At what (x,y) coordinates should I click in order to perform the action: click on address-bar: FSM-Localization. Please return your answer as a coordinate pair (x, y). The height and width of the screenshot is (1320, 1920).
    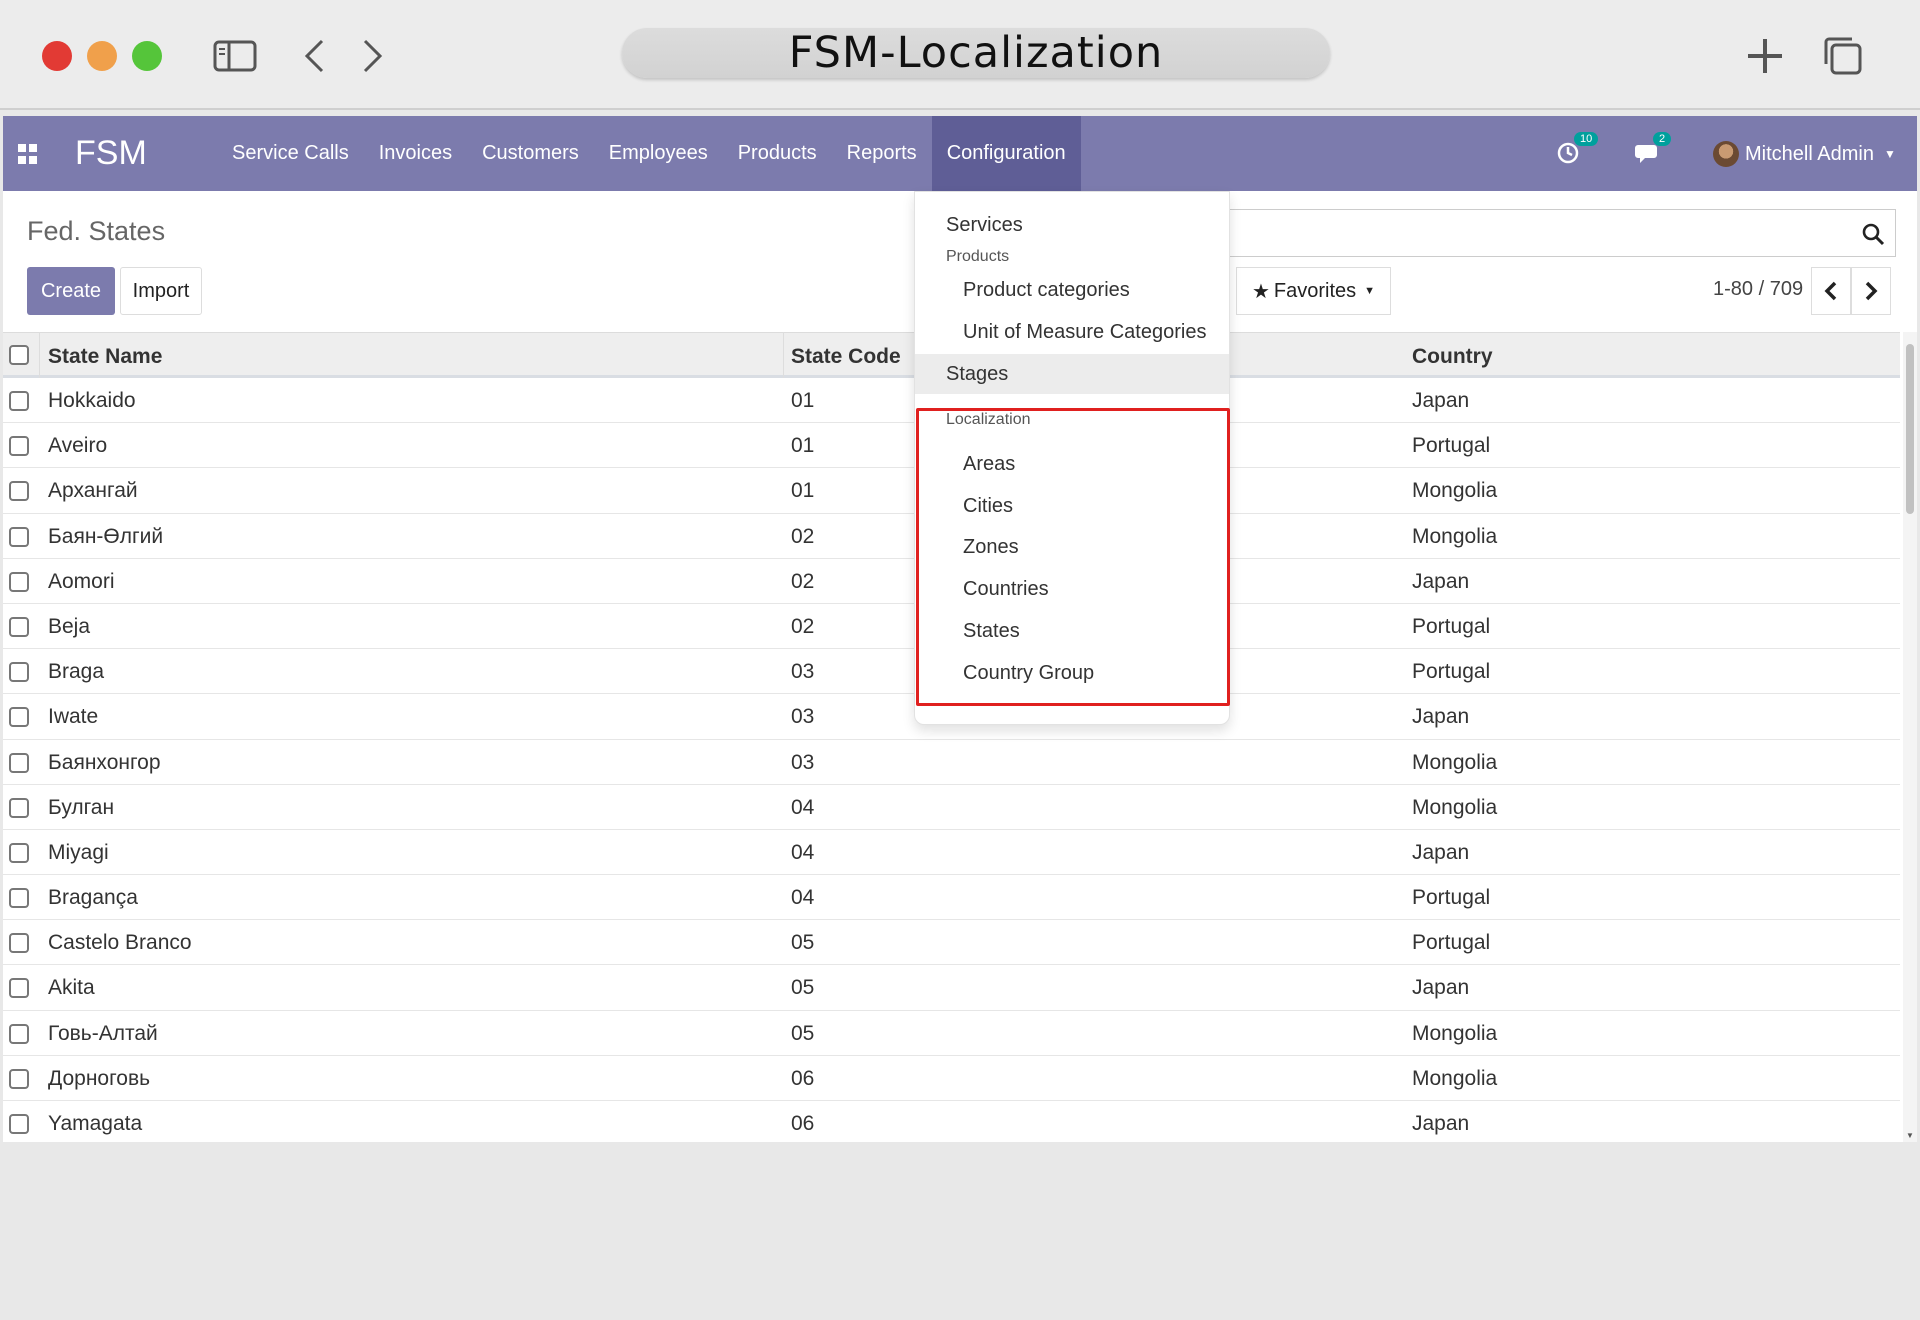
    Looking at the image, I should click on (976, 53).